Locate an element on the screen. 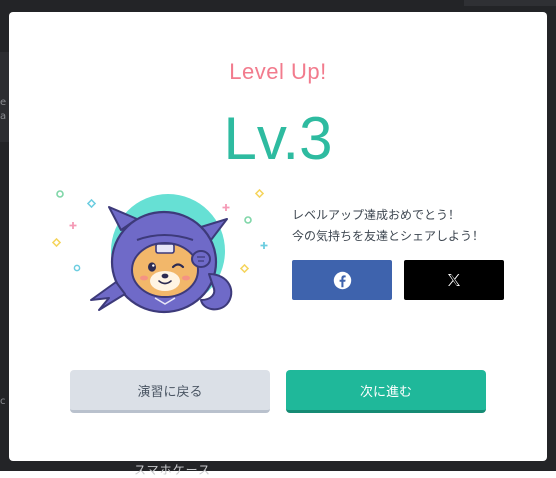  x-logo-icon is located at coordinates (454, 280).